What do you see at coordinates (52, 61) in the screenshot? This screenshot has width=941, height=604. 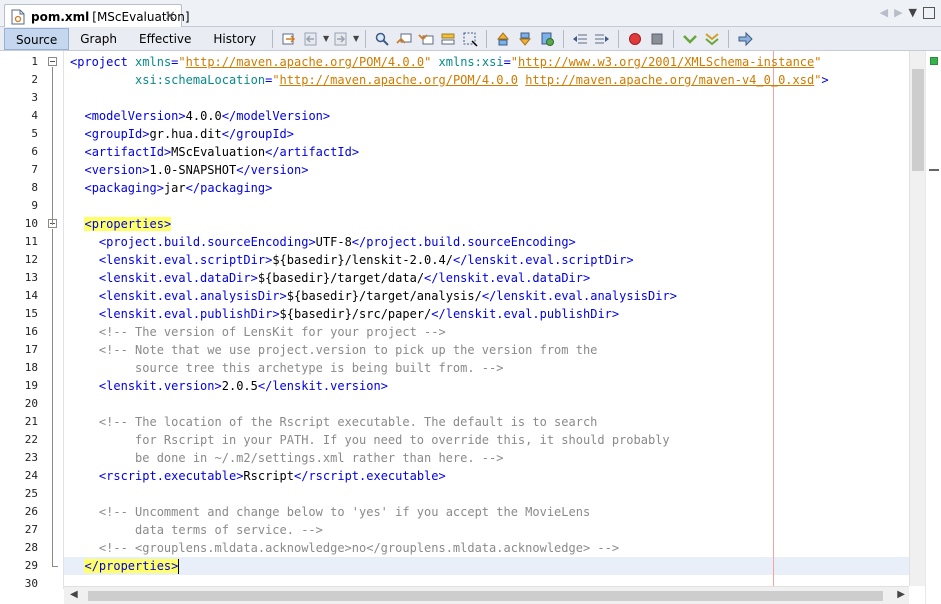 I see `collapse-project-fold-icon` at bounding box center [52, 61].